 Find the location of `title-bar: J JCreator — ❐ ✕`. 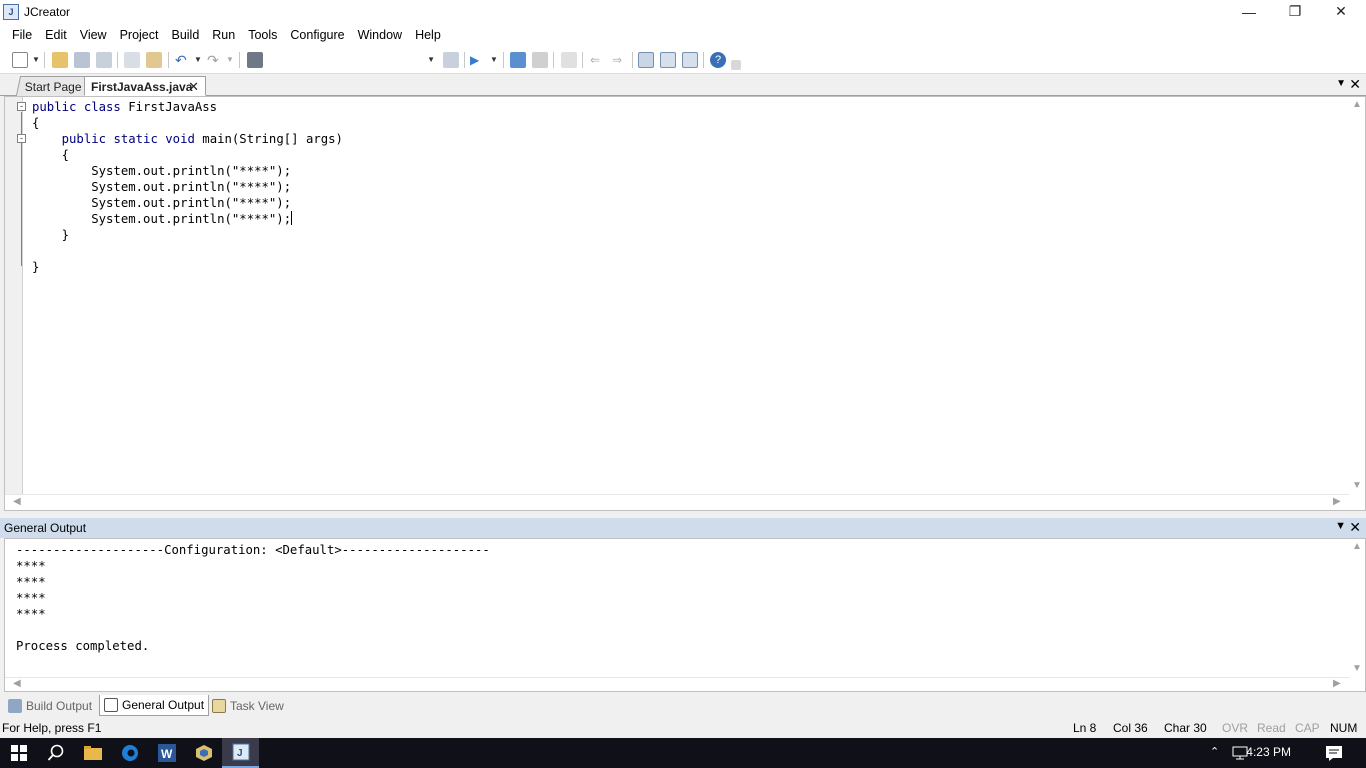

title-bar: J JCreator — ❐ ✕ is located at coordinates (683, 11).